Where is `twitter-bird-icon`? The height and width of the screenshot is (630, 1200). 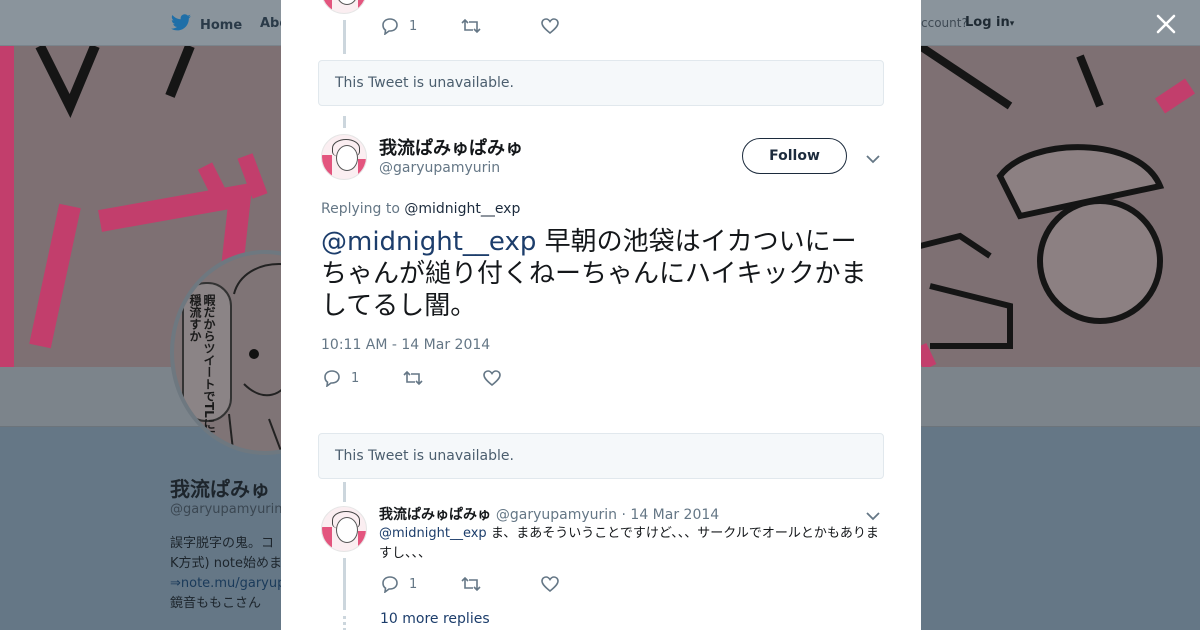
twitter-bird-icon is located at coordinates (181, 25).